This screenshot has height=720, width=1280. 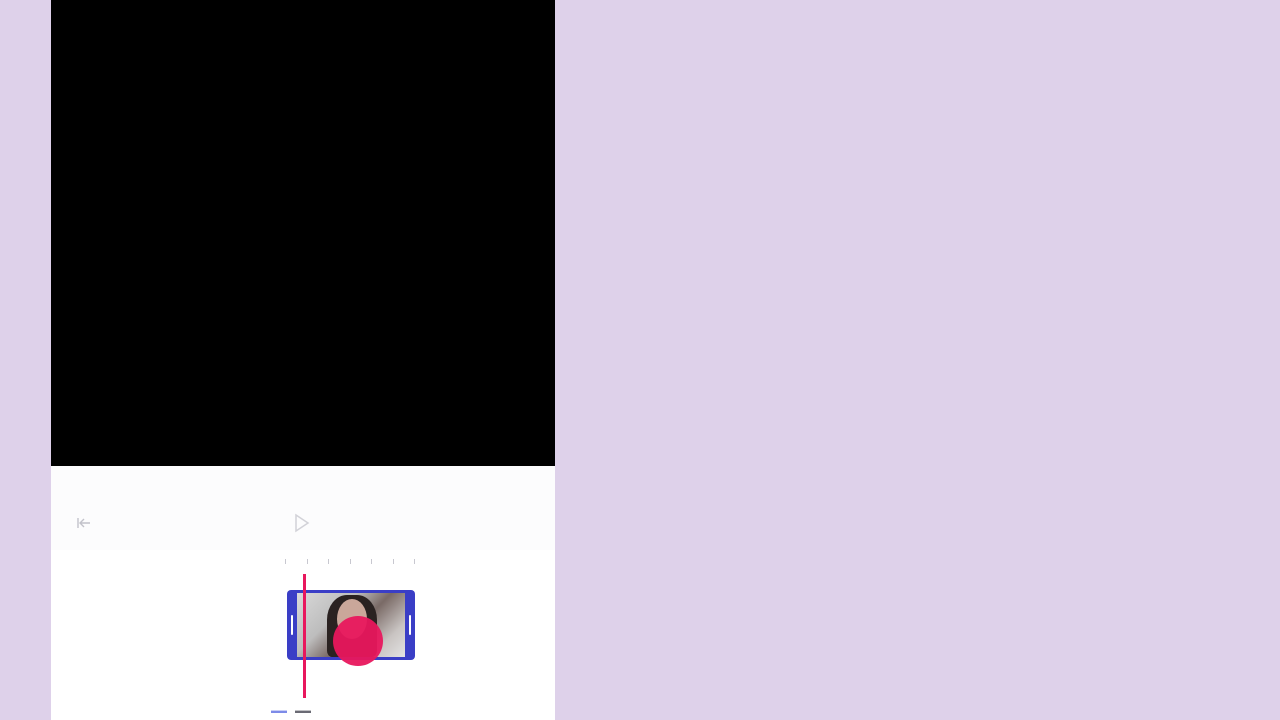 What do you see at coordinates (410, 625) in the screenshot?
I see `clip-trim-handle-right` at bounding box center [410, 625].